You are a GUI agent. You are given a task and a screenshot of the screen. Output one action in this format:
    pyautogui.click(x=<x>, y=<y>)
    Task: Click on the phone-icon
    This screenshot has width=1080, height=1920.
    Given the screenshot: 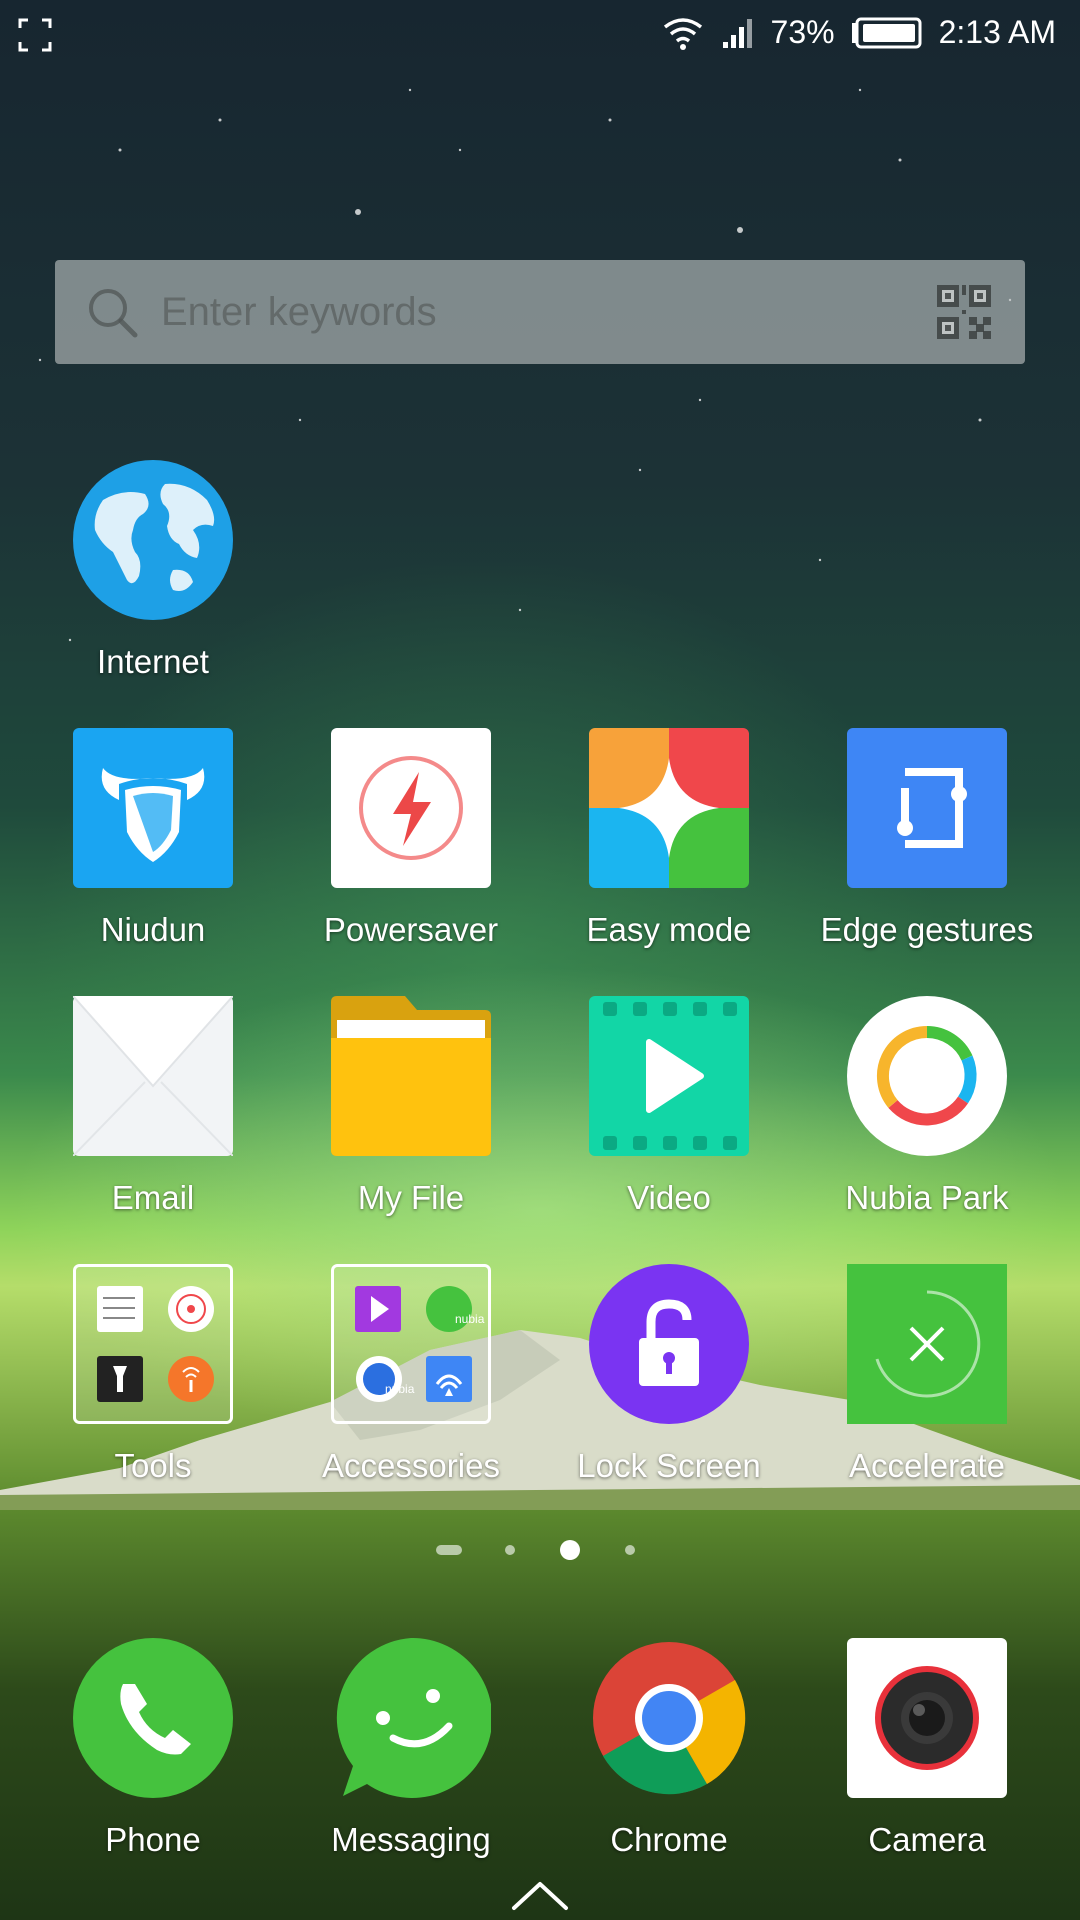 What is the action you would take?
    pyautogui.click(x=153, y=1718)
    